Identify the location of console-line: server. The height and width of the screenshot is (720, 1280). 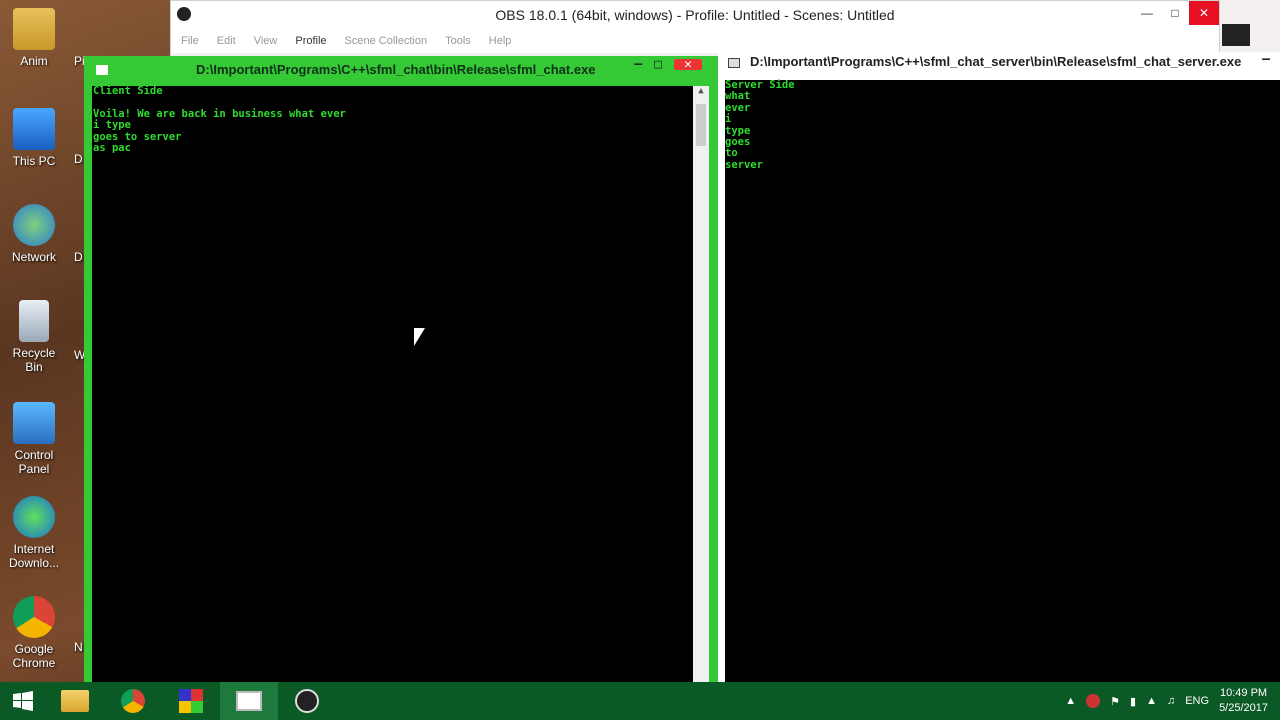
(744, 164).